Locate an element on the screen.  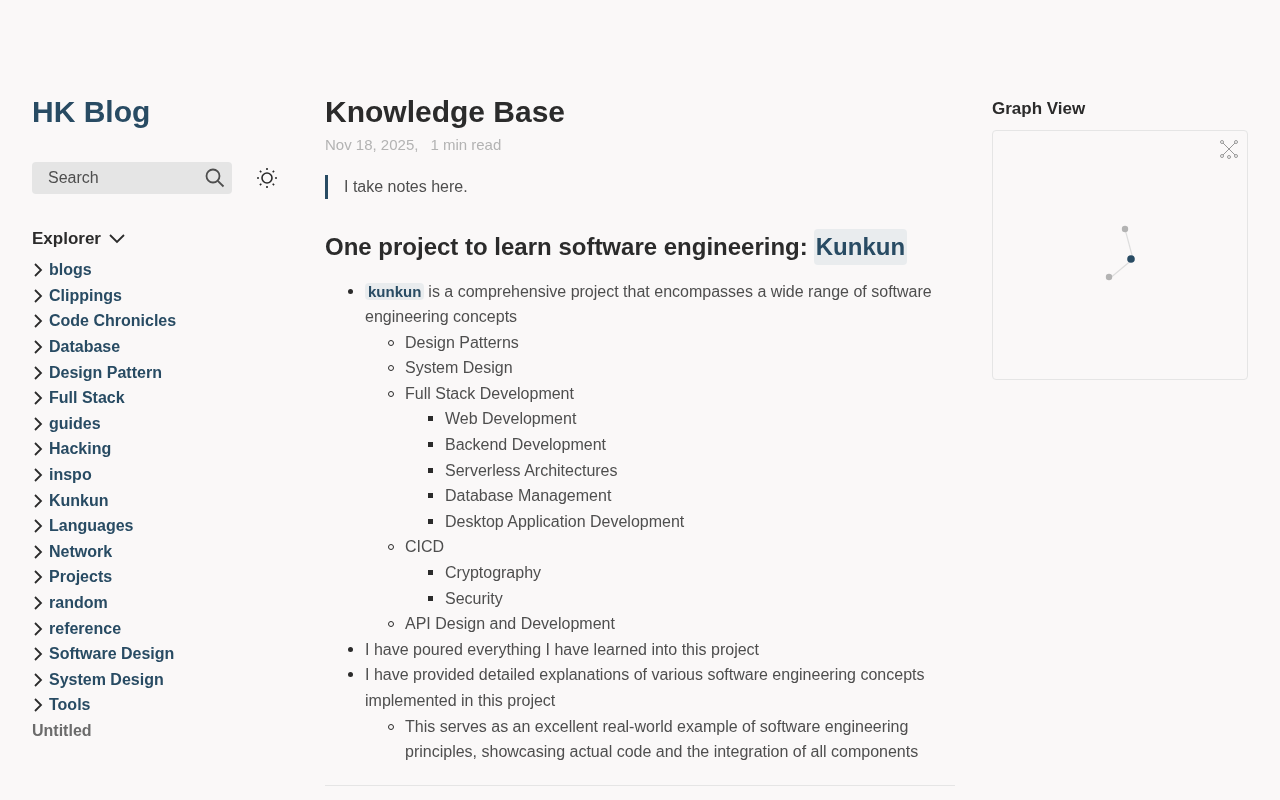
list-item-text: Full Stack Development is located at coordinates (489, 393).